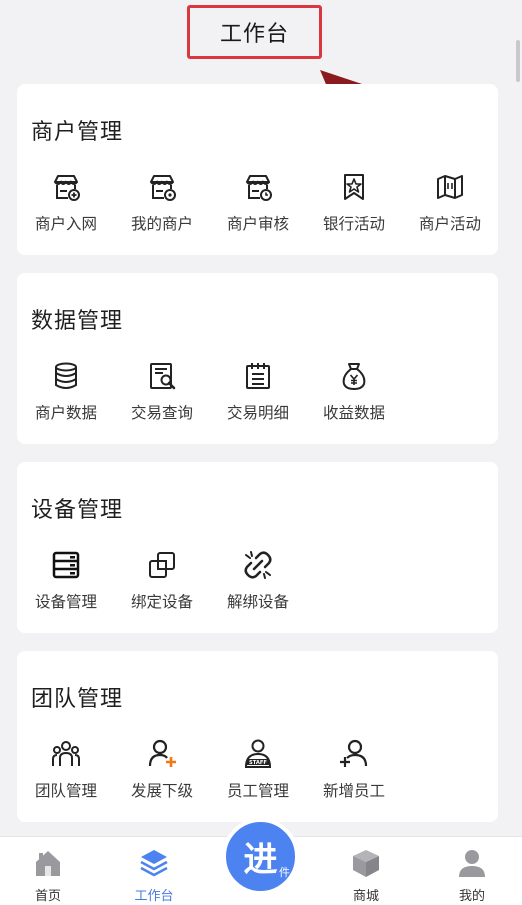  I want to click on item-my-merchants: 我的商户, so click(162, 202).